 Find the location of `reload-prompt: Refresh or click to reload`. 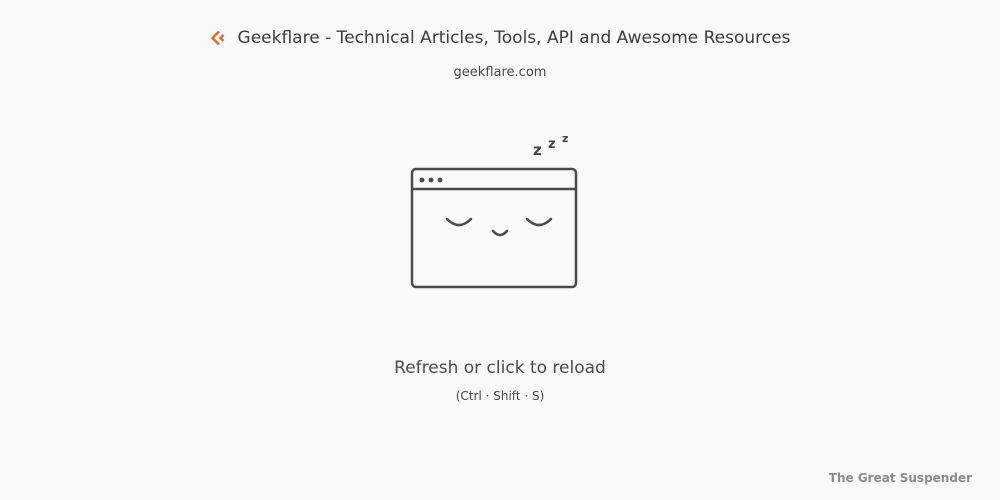

reload-prompt: Refresh or click to reload is located at coordinates (500, 368).